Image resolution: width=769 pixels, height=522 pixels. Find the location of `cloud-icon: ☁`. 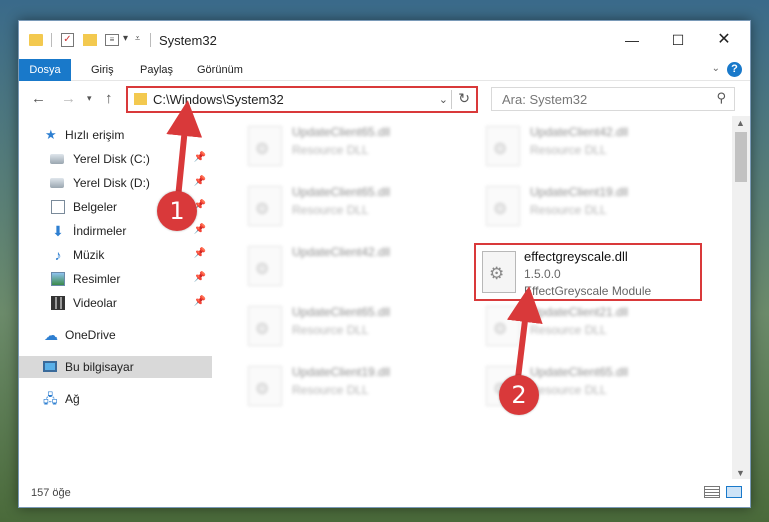

cloud-icon: ☁ is located at coordinates (51, 335).